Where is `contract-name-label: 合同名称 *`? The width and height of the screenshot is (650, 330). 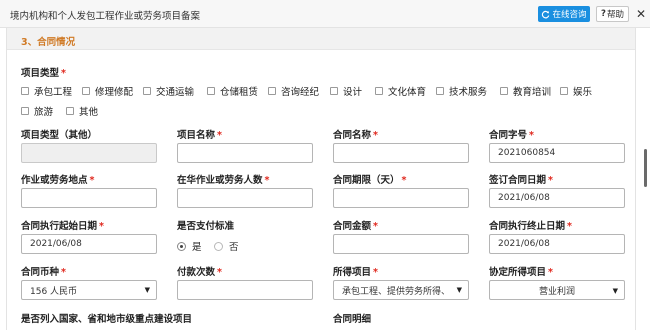
contract-name-label: 合同名称 * is located at coordinates (355, 135).